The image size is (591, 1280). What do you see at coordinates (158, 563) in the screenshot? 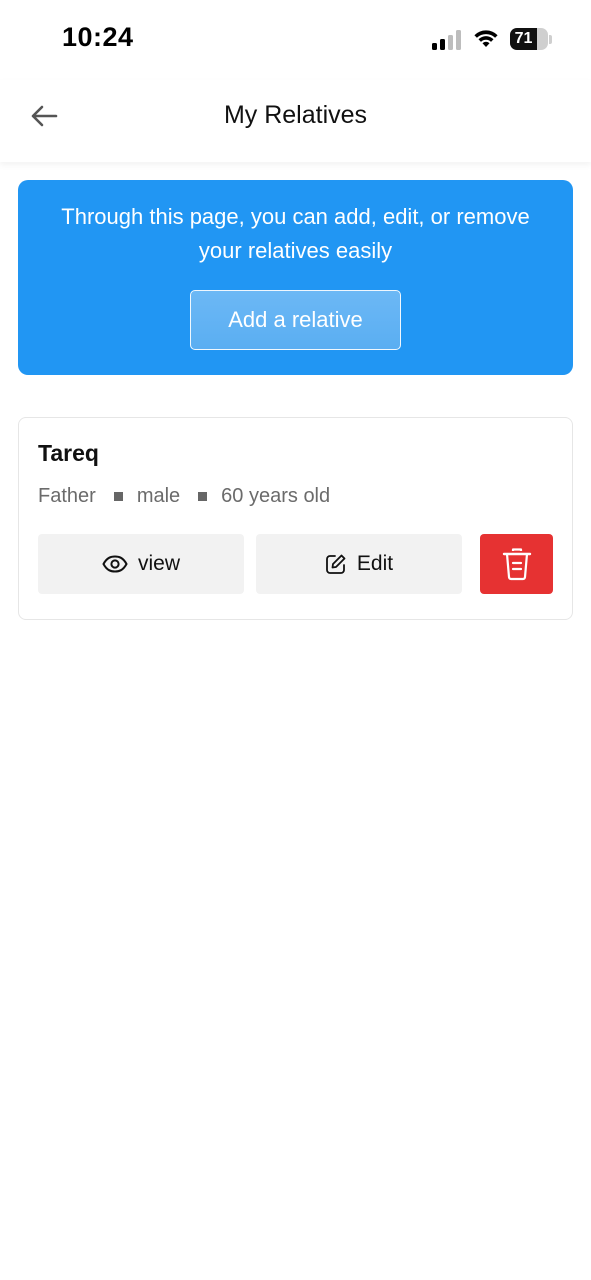
I see `view-label: view` at bounding box center [158, 563].